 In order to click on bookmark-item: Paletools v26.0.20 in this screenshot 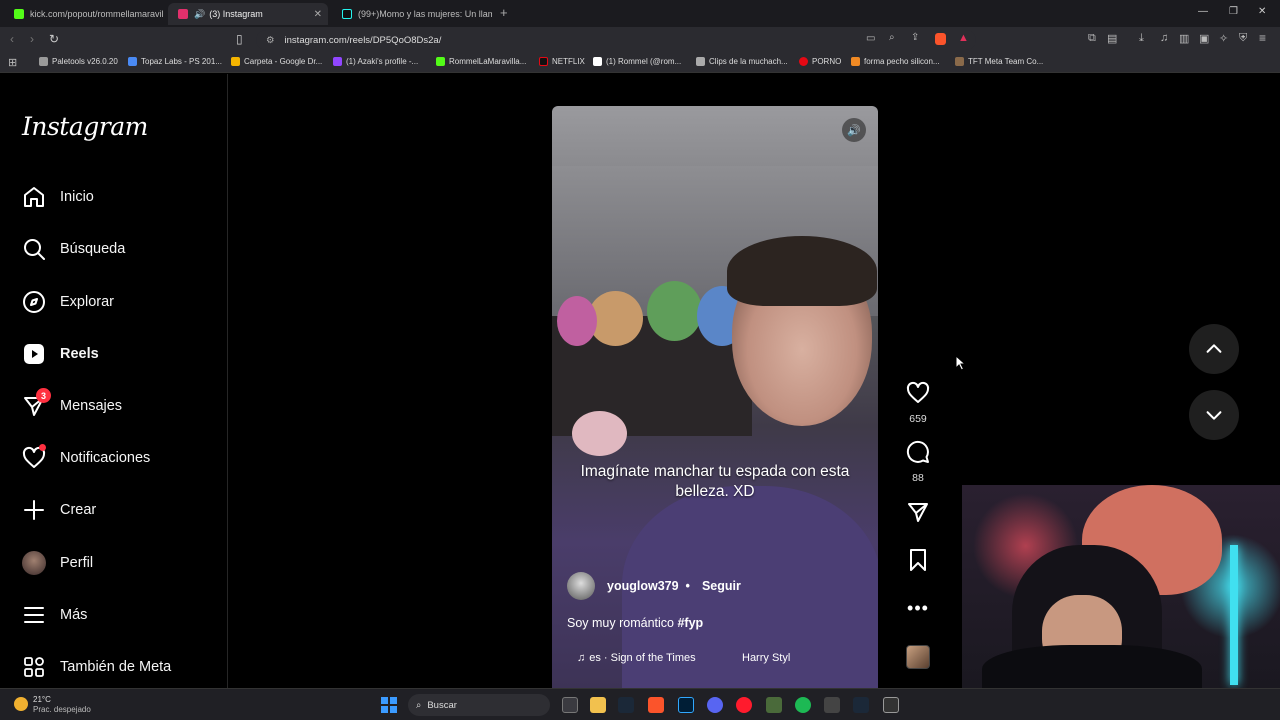, I will do `click(78, 61)`.